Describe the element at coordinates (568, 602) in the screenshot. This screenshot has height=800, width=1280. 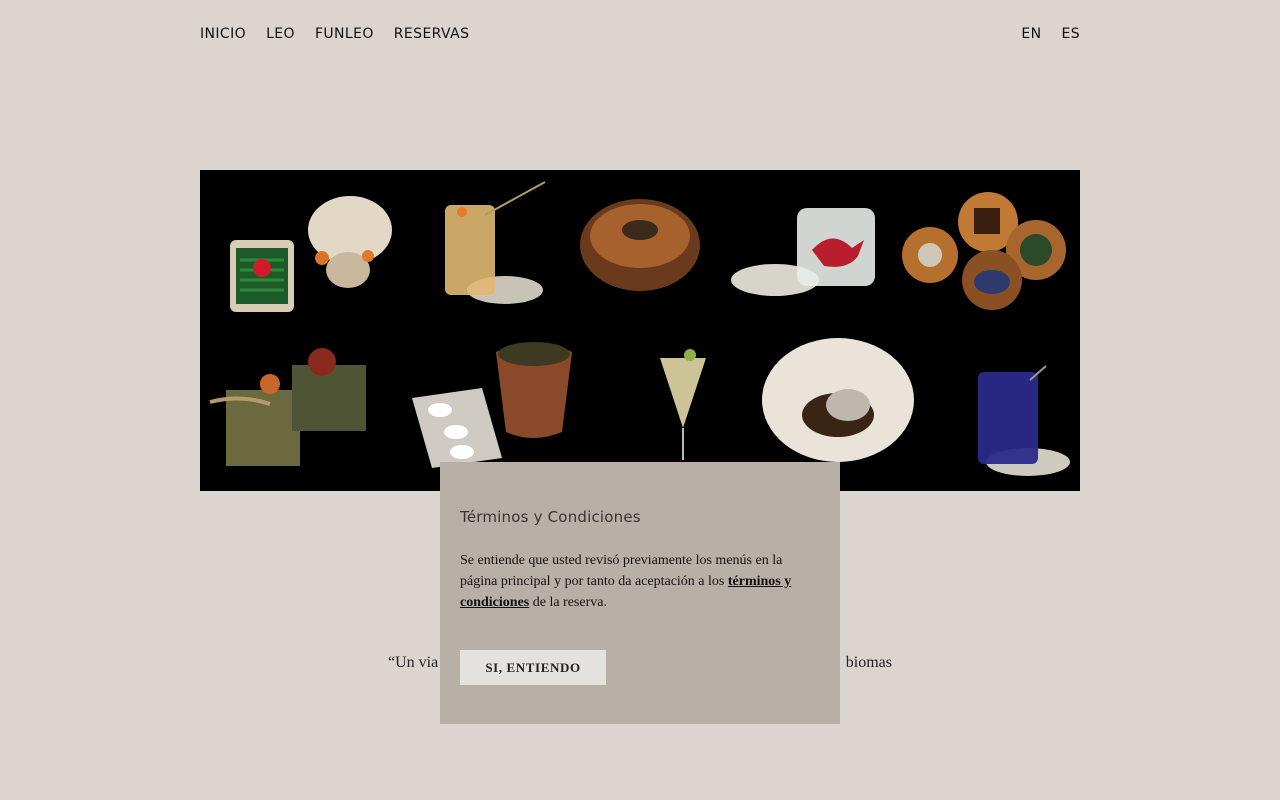
I see `modal-text-after: de la reserva.` at that location.